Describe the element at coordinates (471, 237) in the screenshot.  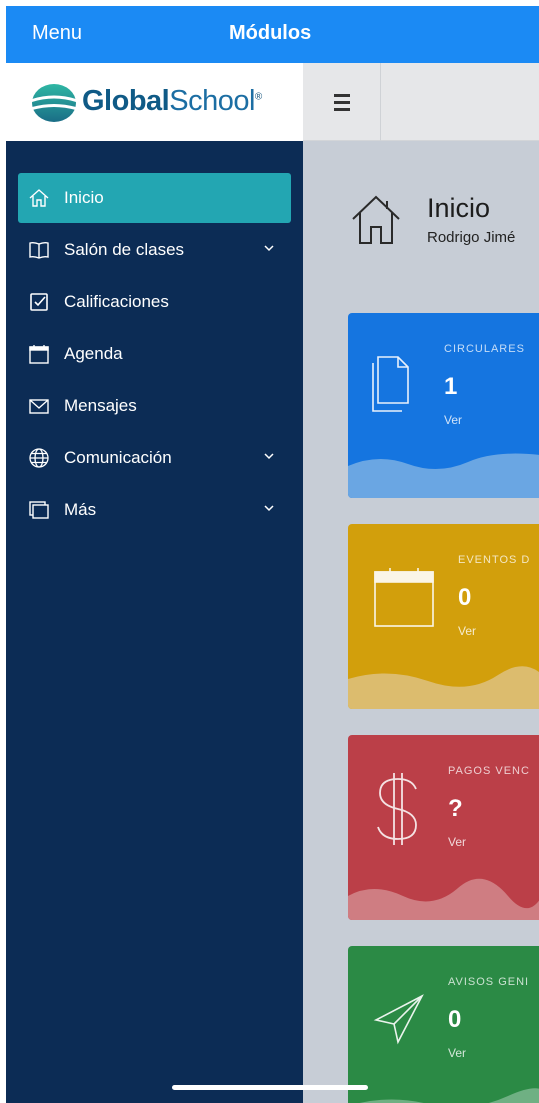
I see `user-name: Rodrigo Jimé` at that location.